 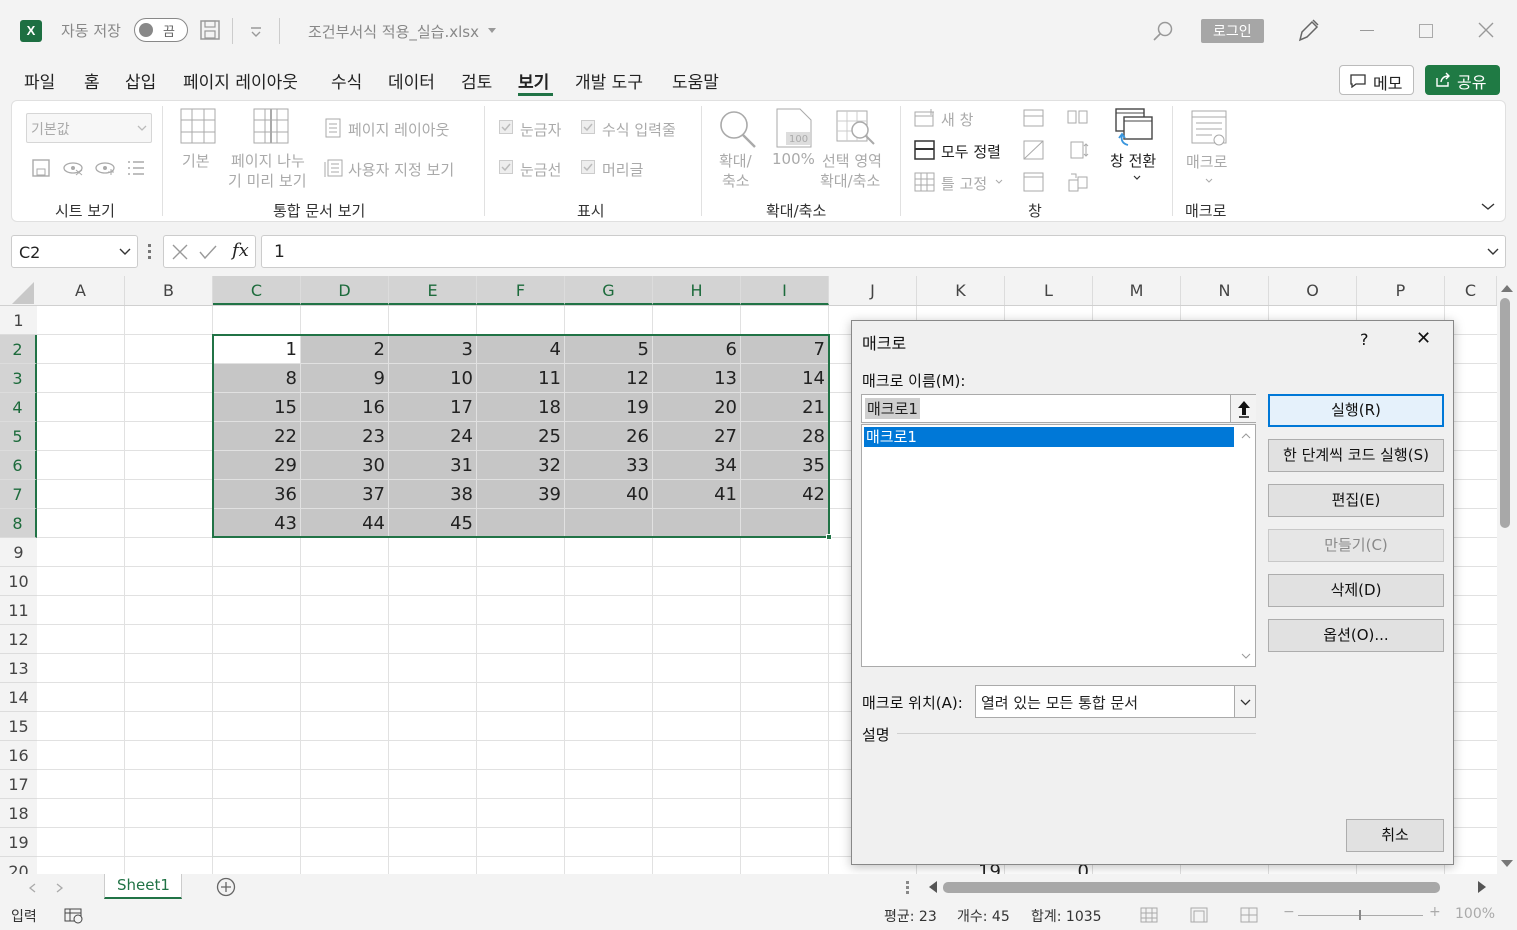 What do you see at coordinates (1486, 30) in the screenshot?
I see `close-window-icon` at bounding box center [1486, 30].